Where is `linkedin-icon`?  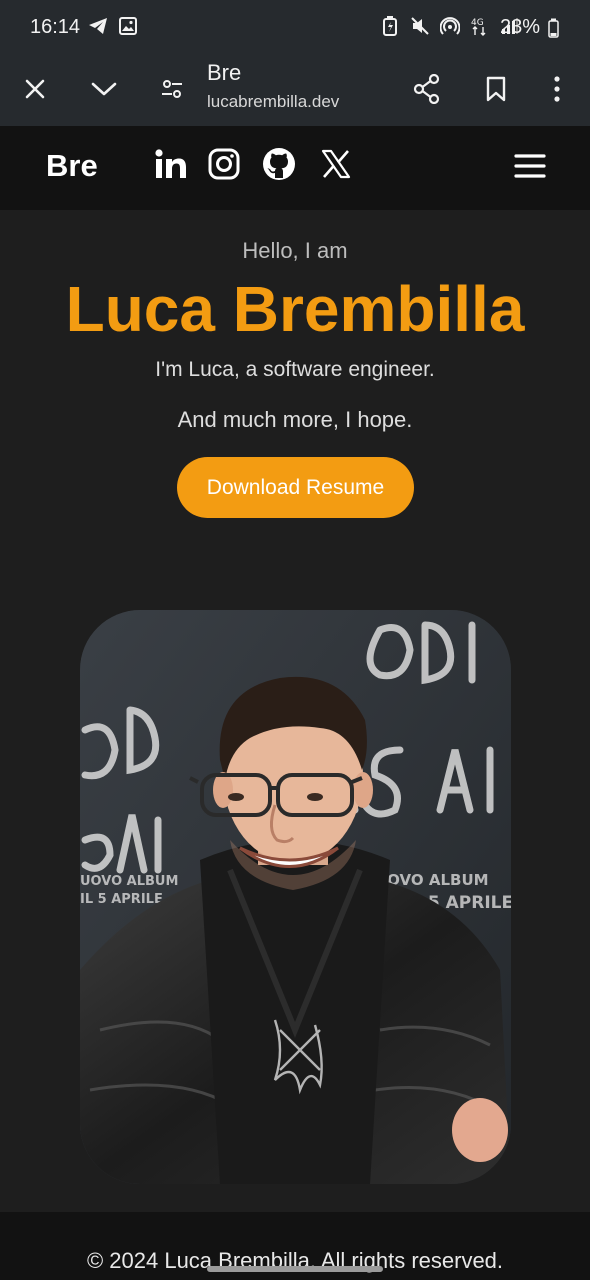
linkedin-icon is located at coordinates (171, 166).